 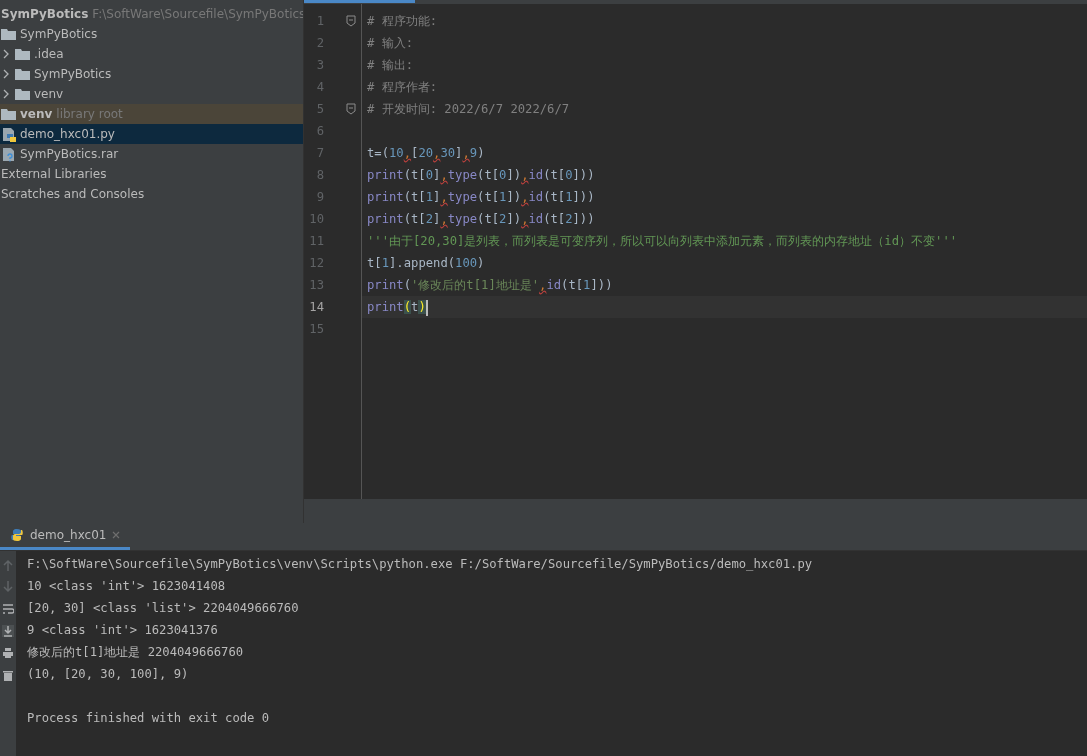 What do you see at coordinates (426, 263) in the screenshot?
I see `code-line: t[1].append(100)` at bounding box center [426, 263].